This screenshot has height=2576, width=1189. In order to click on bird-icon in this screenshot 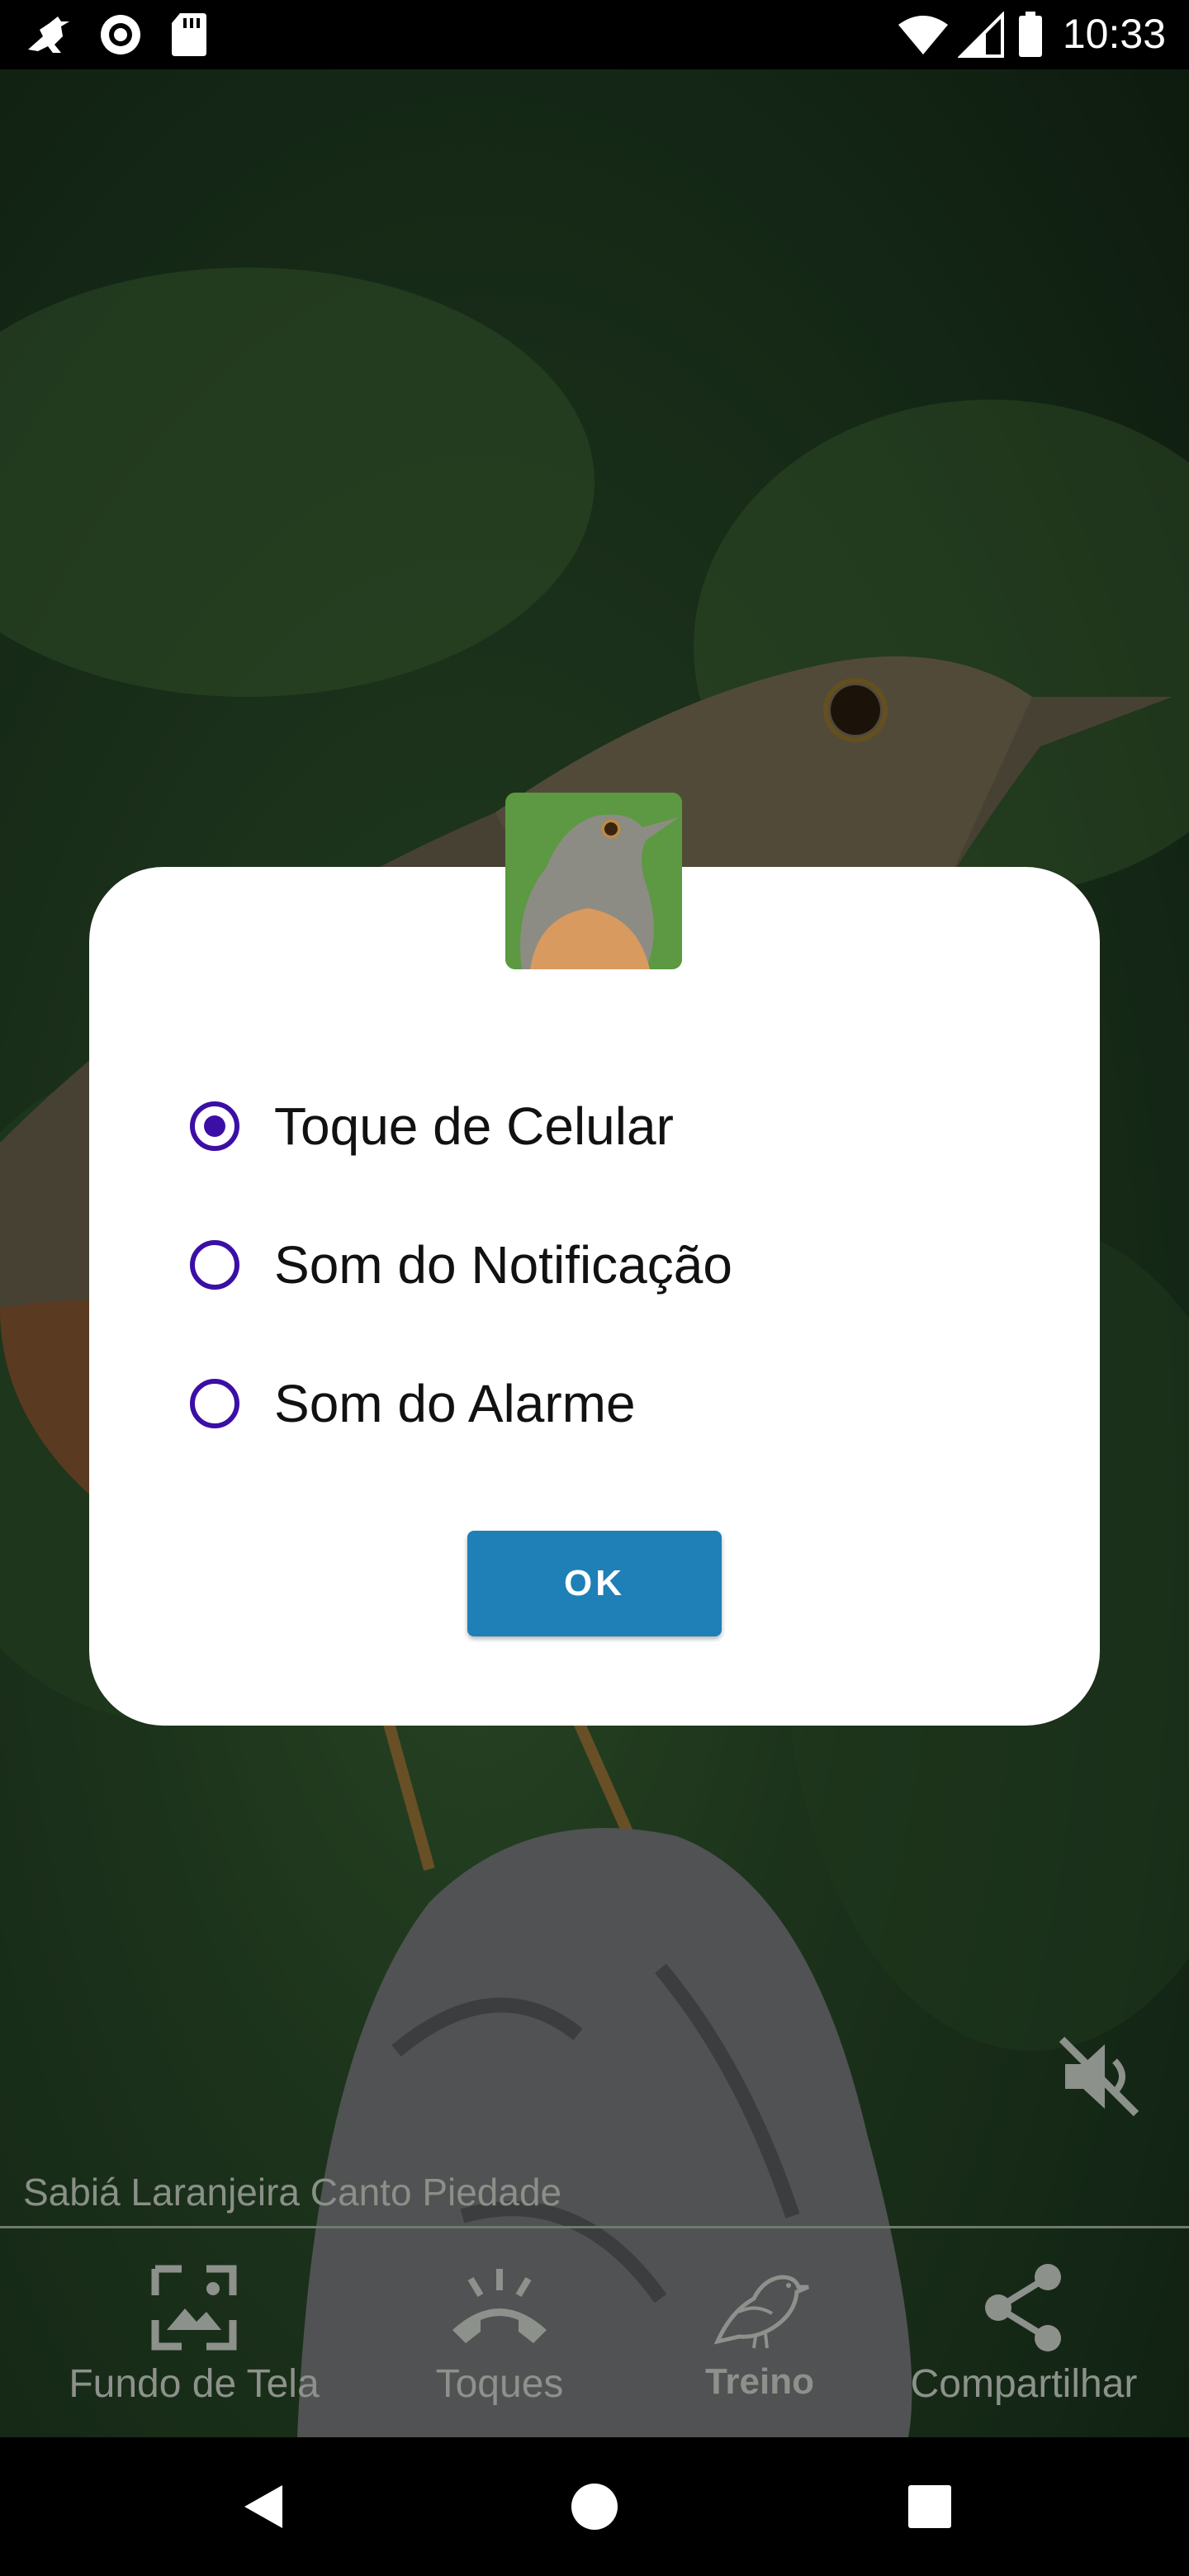, I will do `click(761, 2312)`.